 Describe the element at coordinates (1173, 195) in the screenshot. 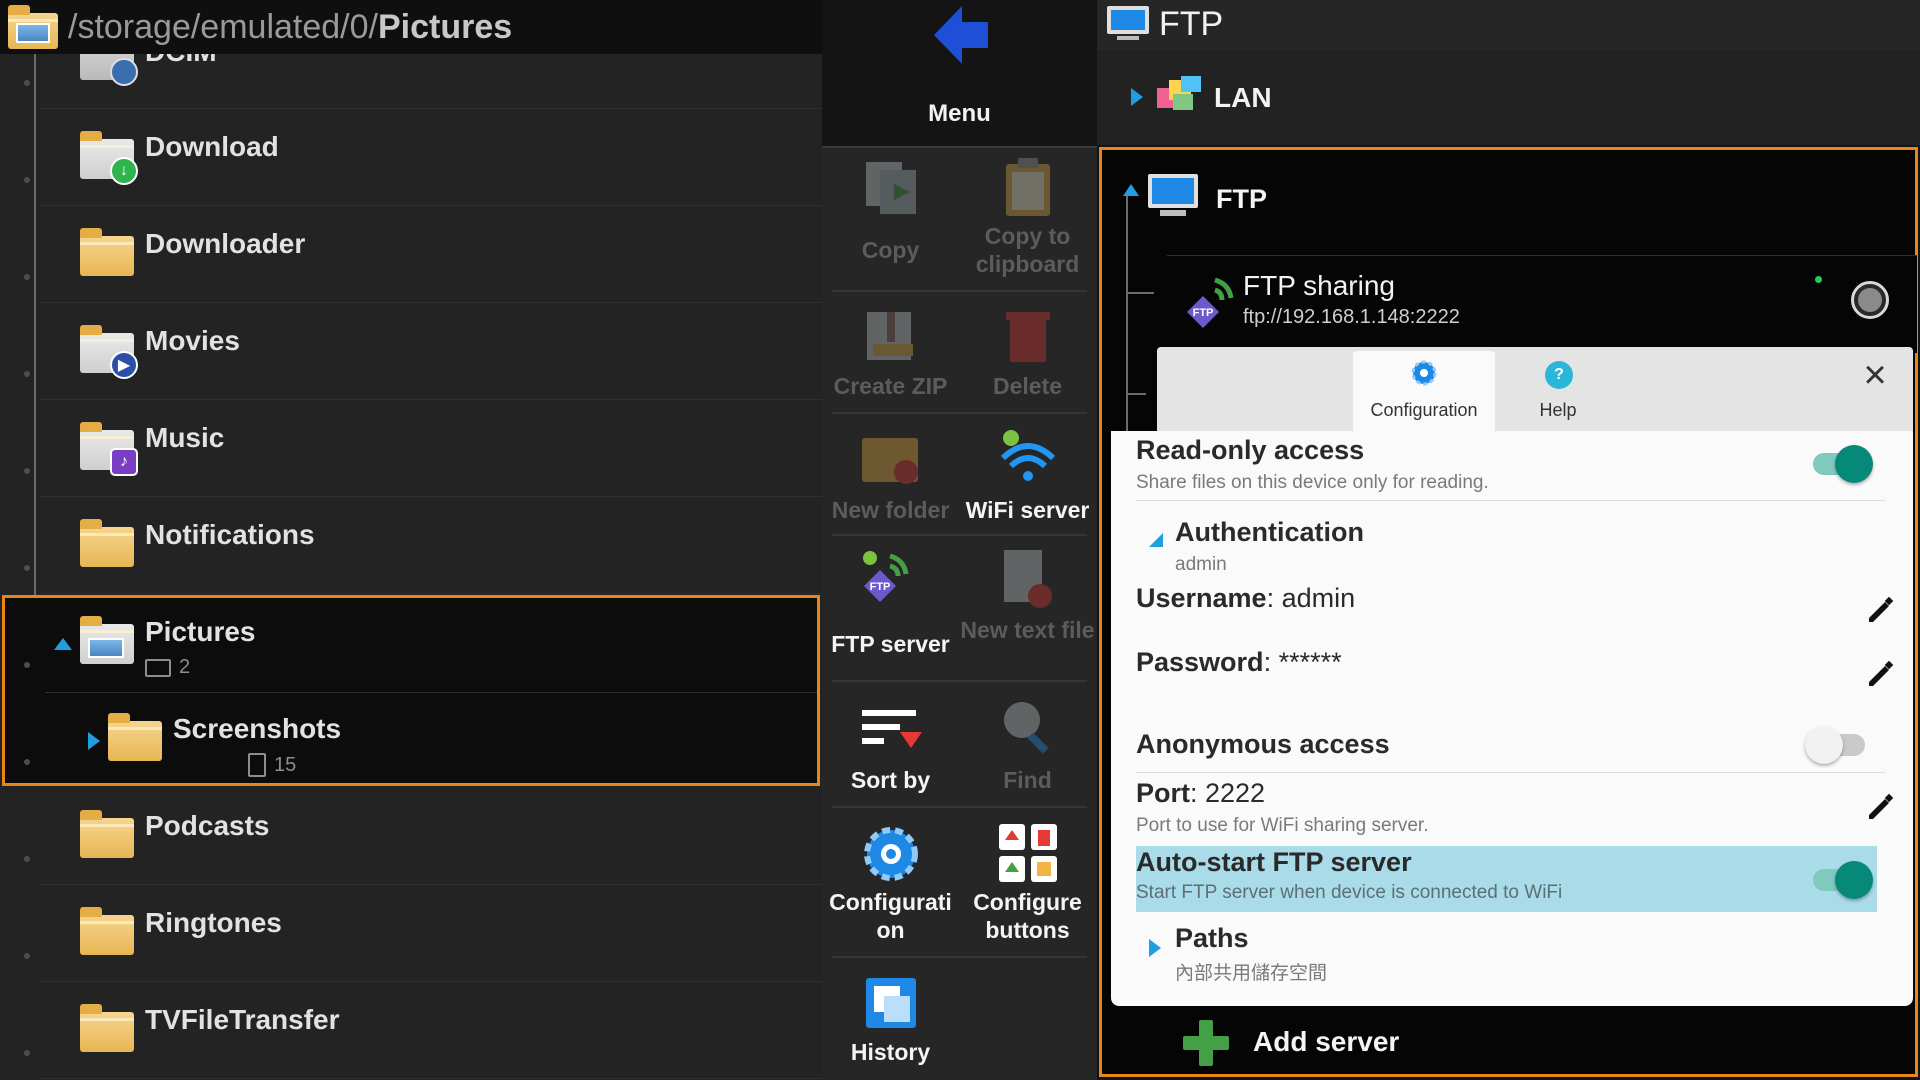

I see `computer-icon` at that location.